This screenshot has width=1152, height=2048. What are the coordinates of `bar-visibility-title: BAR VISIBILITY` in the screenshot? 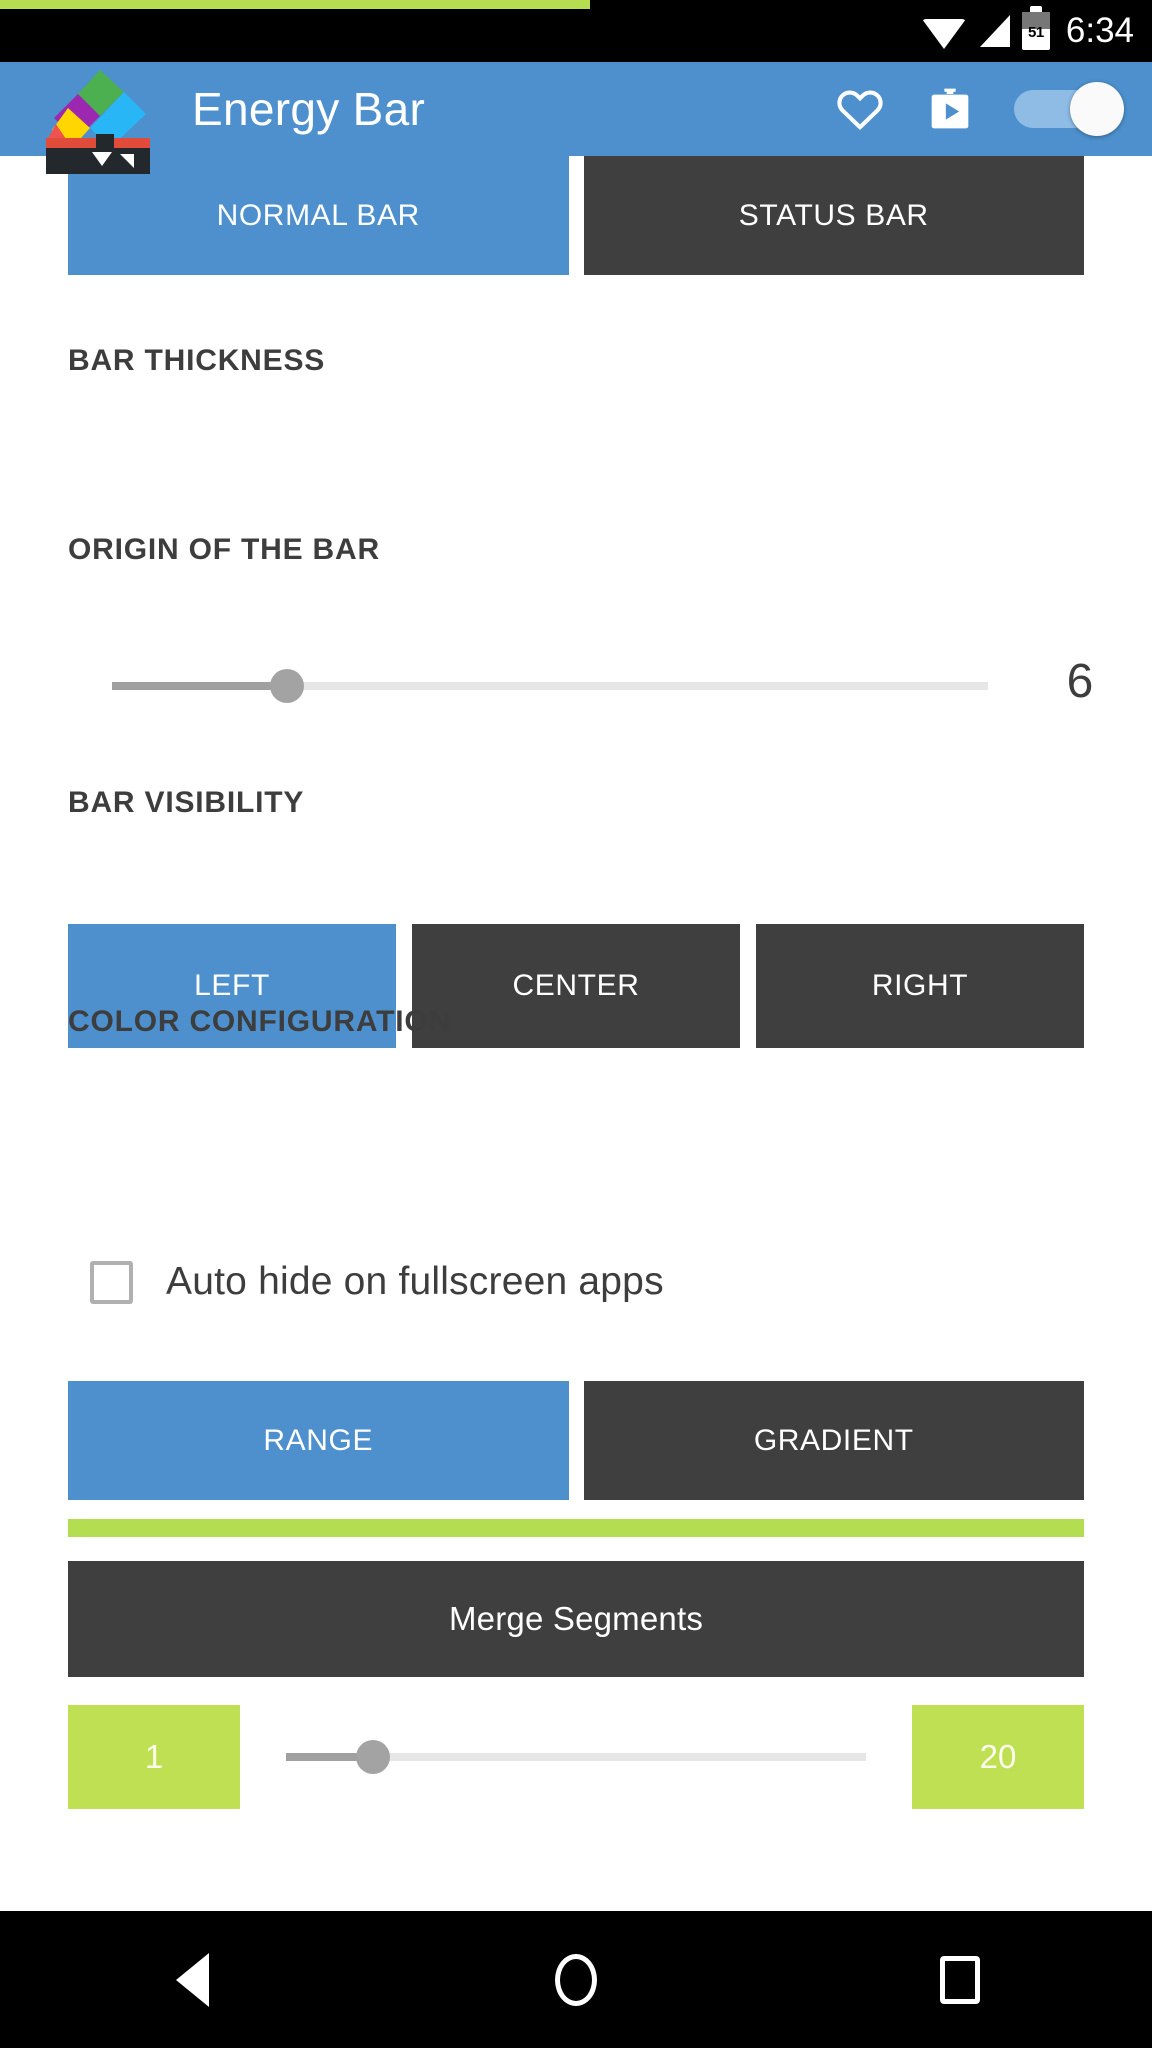 It's located at (186, 802).